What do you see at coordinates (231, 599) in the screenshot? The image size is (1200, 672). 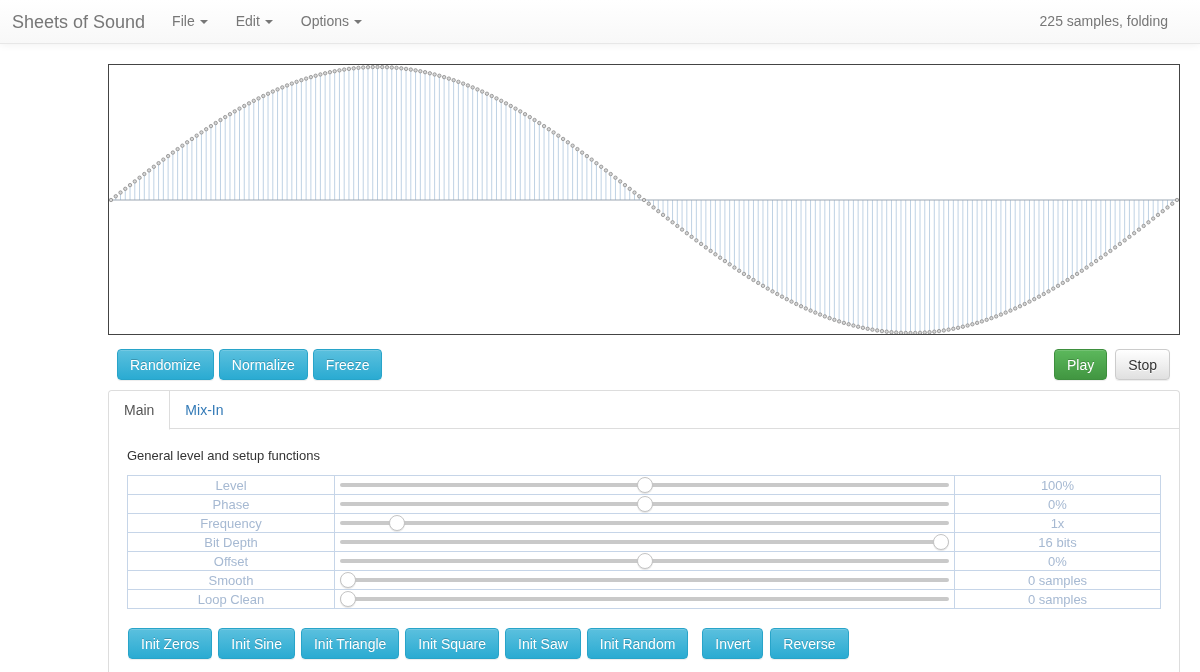 I see `table-cell: Loop Clean` at bounding box center [231, 599].